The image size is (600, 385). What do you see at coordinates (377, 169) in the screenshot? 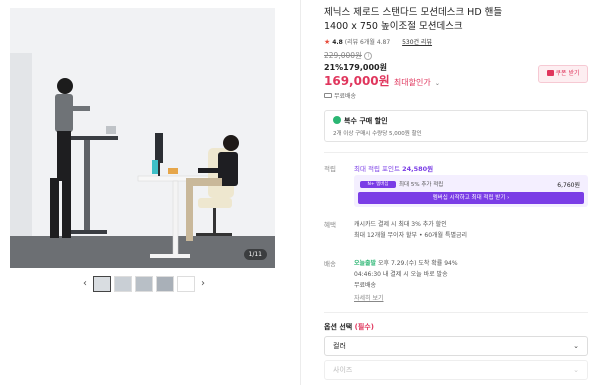
I see `points-title-prefix: 최대 적립 포인트` at bounding box center [377, 169].